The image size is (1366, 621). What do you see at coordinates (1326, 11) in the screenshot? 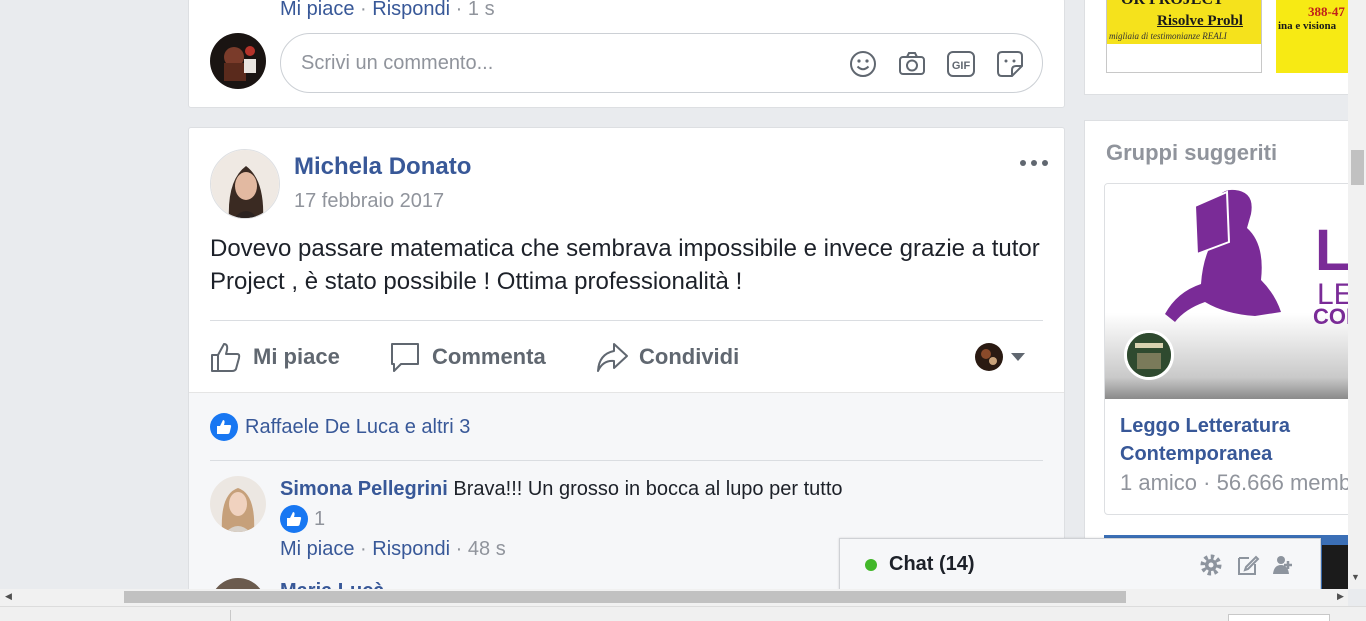
I see `ad-text: 388-47` at bounding box center [1326, 11].